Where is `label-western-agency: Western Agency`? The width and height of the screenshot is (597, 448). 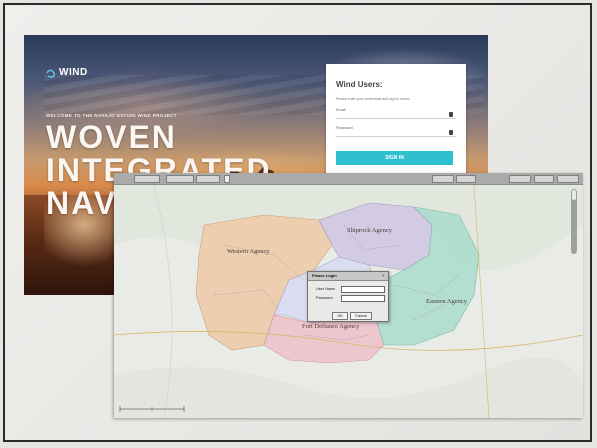 label-western-agency: Western Agency is located at coordinates (248, 251).